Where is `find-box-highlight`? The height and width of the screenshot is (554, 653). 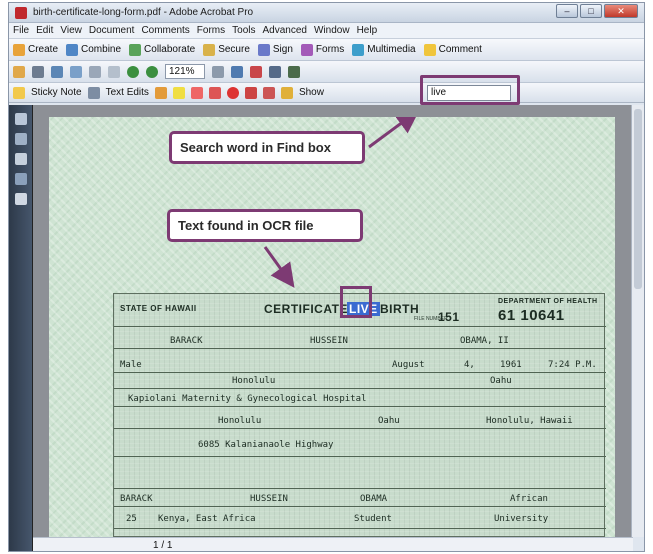
find-box-highlight is located at coordinates (470, 90).